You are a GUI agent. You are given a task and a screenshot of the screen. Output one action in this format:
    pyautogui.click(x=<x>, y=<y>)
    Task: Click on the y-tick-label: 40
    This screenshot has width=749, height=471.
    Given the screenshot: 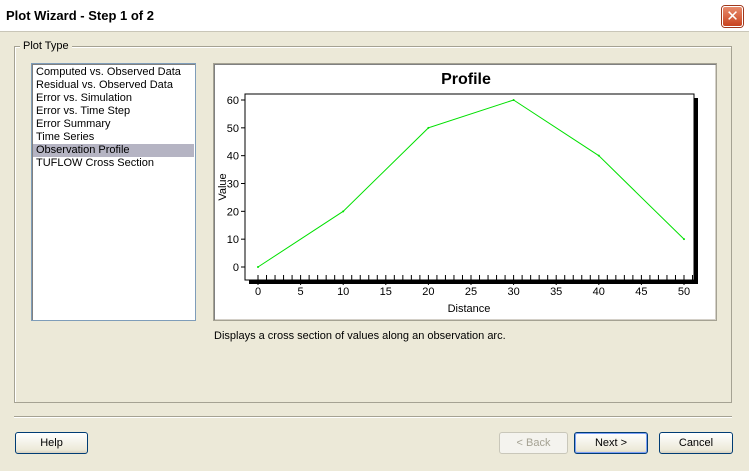 What is the action you would take?
    pyautogui.click(x=233, y=157)
    